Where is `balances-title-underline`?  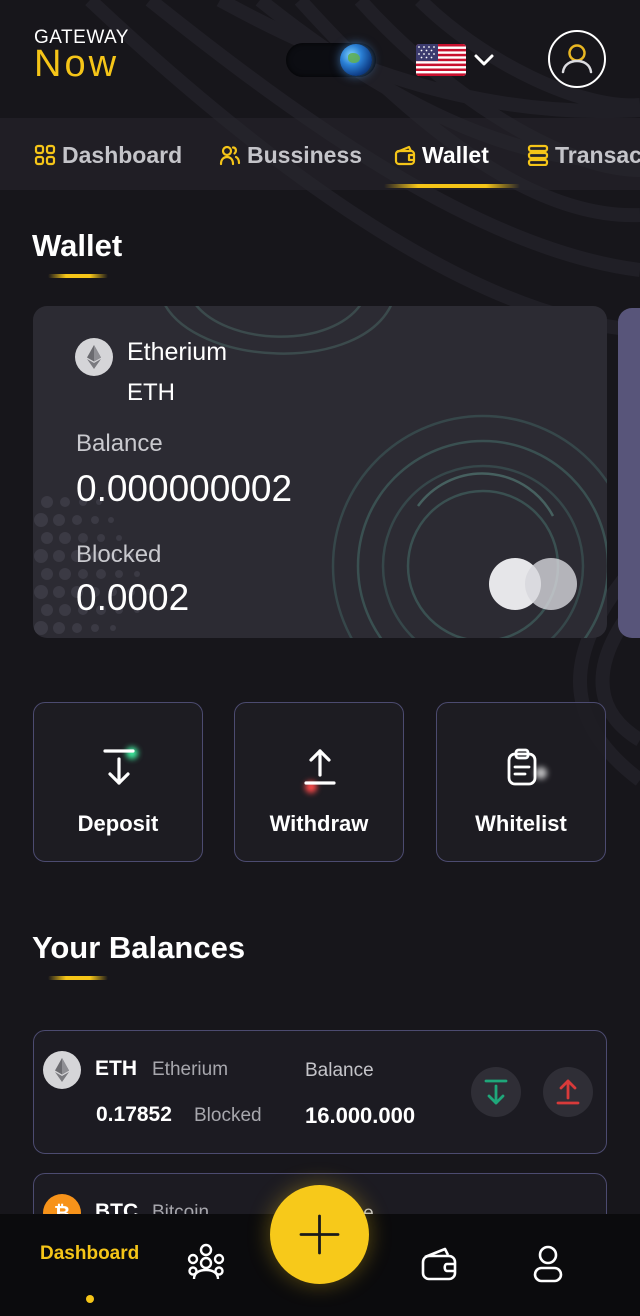
balances-title-underline is located at coordinates (78, 978).